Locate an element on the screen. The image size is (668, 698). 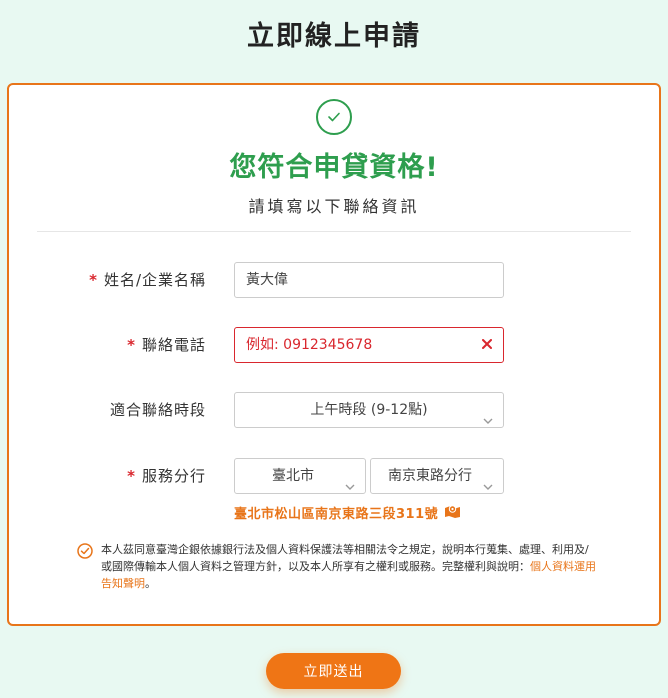
section-divider is located at coordinates (334, 231).